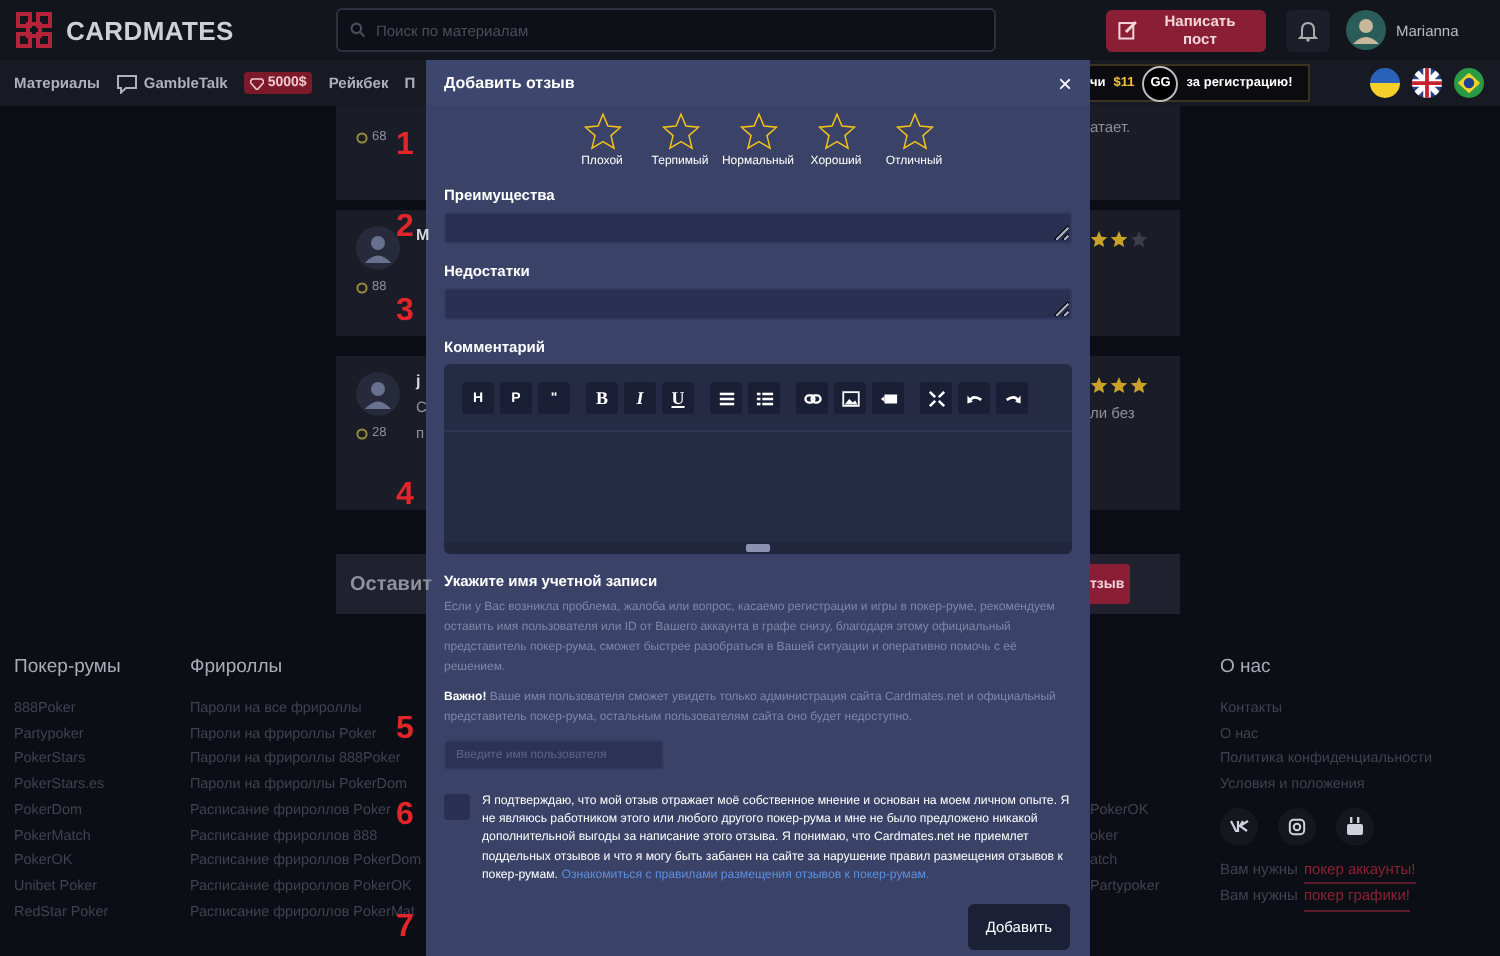 This screenshot has width=1500, height=956. Describe the element at coordinates (423, 235) in the screenshot. I see `author-name: М` at that location.